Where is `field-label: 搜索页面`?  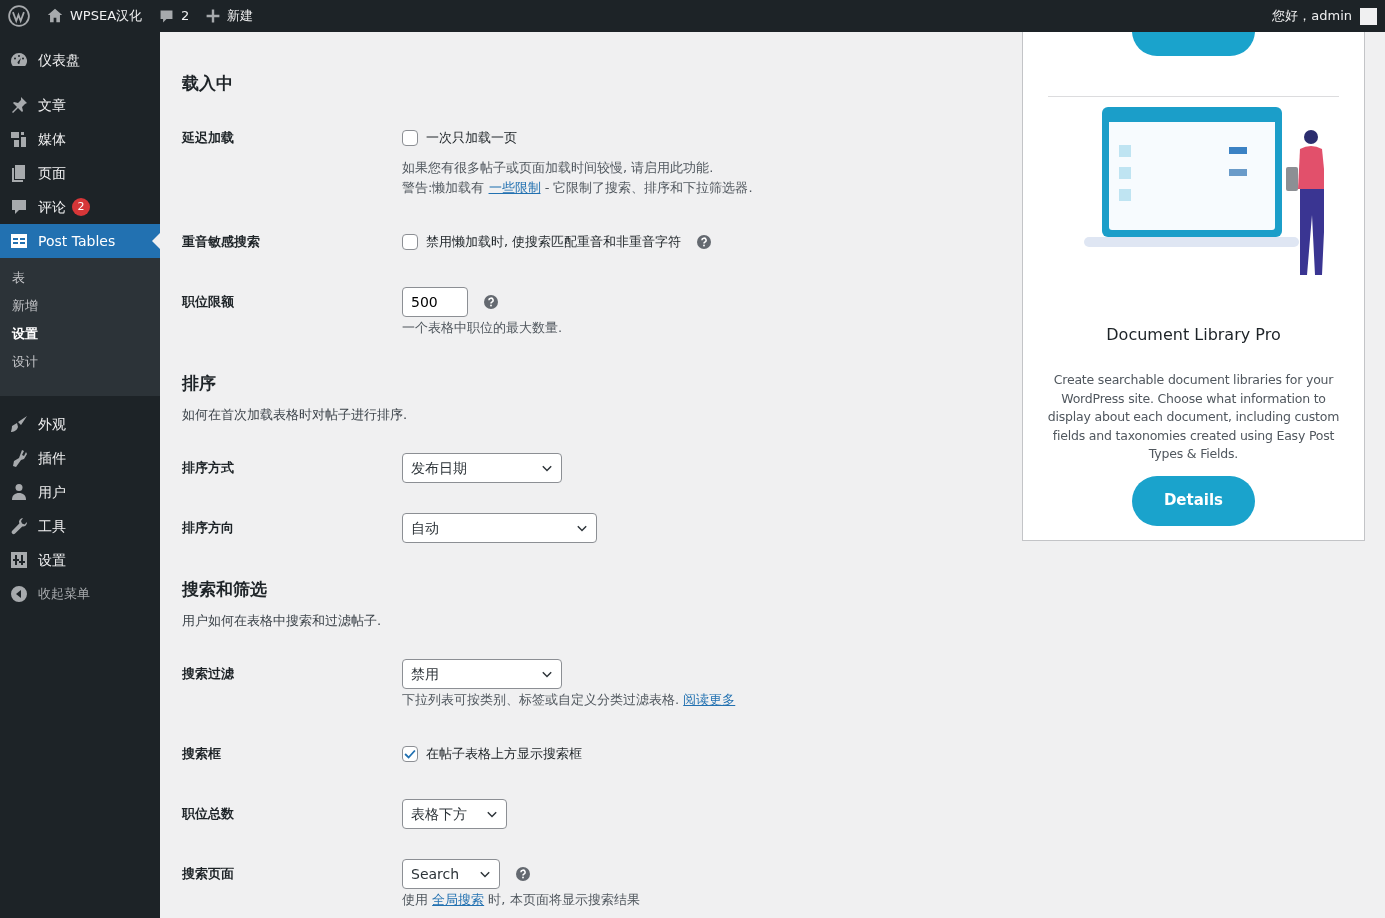
field-label: 搜索页面 is located at coordinates (208, 874).